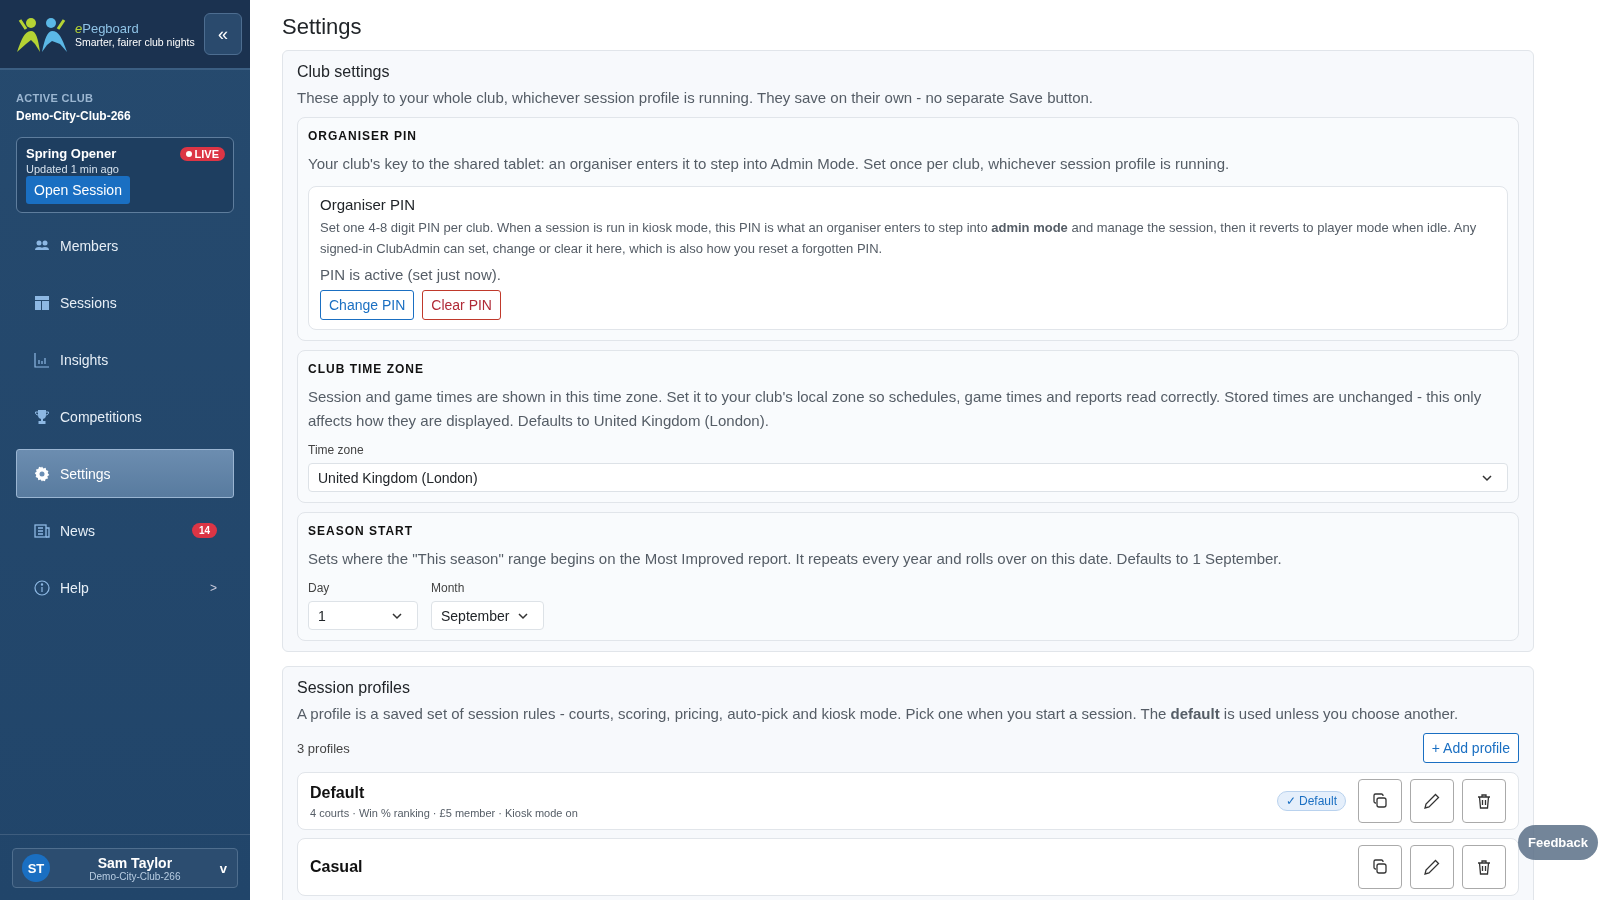  I want to click on section-heading: ORGANISER PIN, so click(363, 136).